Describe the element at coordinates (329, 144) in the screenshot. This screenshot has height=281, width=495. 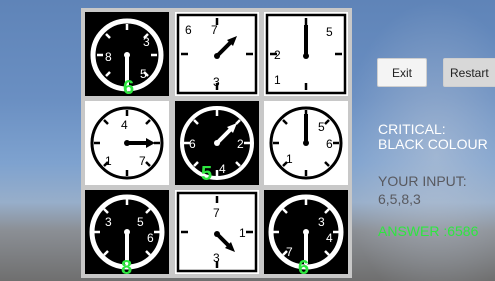
I see `clock-6-number: 6` at that location.